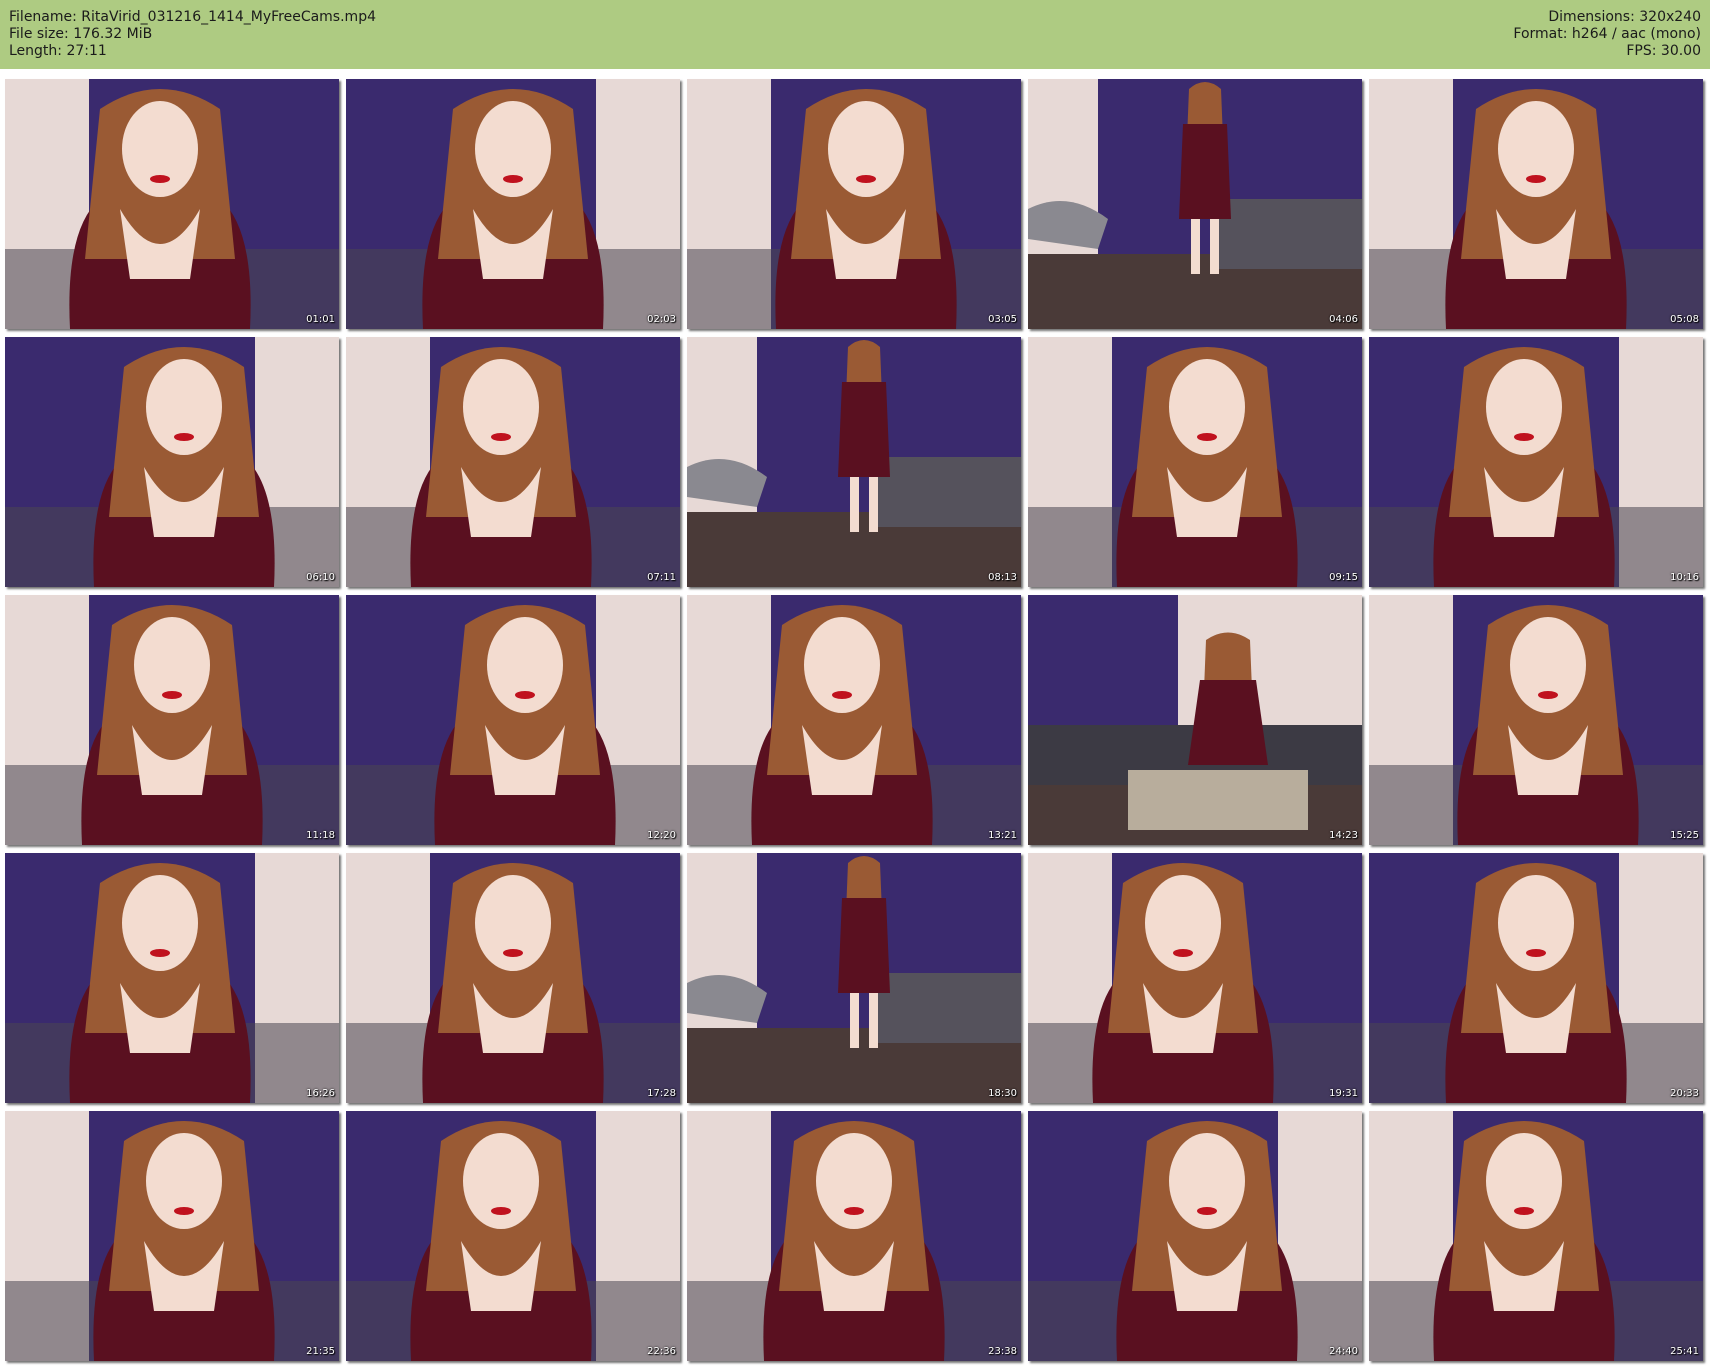 The width and height of the screenshot is (1710, 1370). I want to click on thumbnail-frame: 01:01, so click(172, 204).